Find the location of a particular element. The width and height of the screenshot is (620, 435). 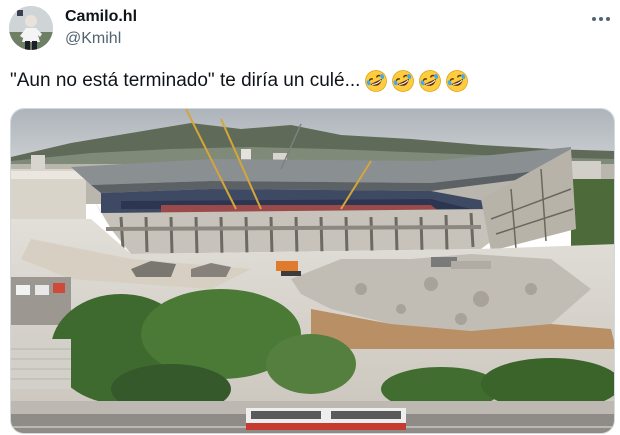

emoji-group is located at coordinates (418, 81).